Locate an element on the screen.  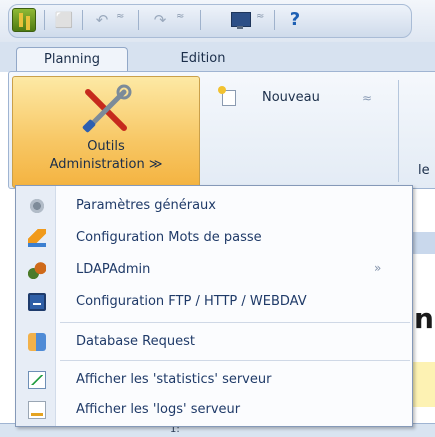
background-heading-fragment: n is located at coordinates (424, 318).